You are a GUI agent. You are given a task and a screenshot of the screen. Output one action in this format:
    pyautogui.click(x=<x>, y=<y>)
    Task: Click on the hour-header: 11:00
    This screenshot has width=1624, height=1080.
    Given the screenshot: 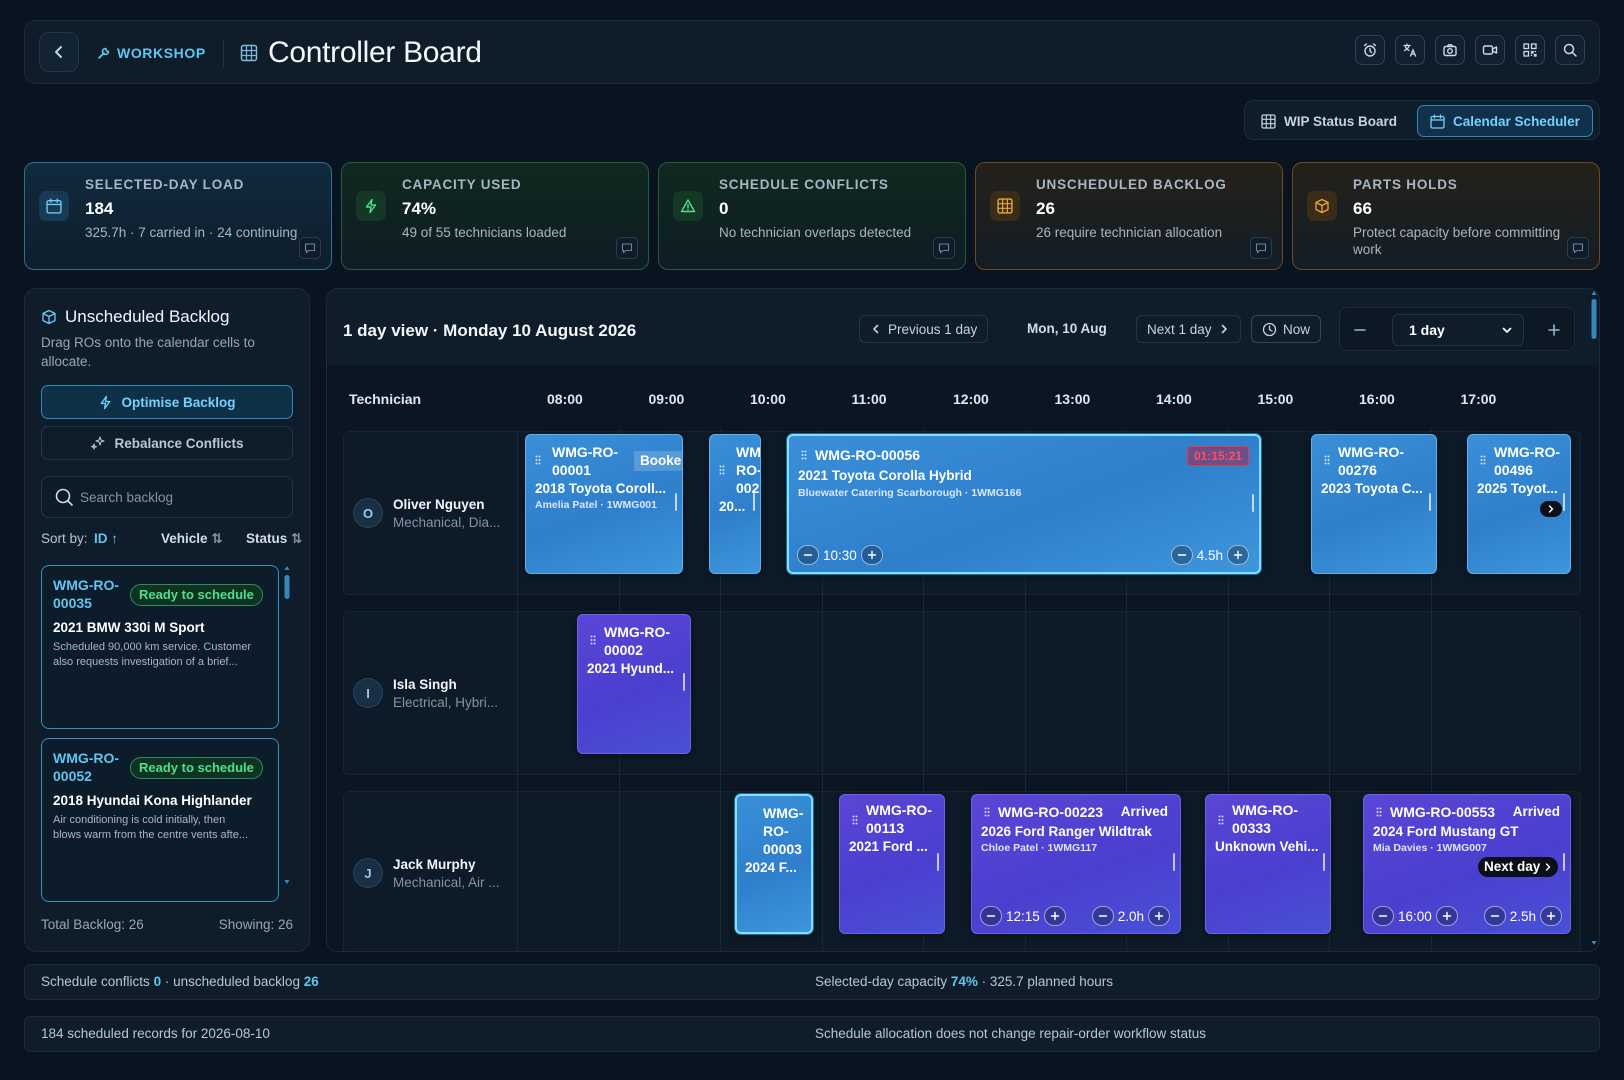 What is the action you would take?
    pyautogui.click(x=869, y=399)
    